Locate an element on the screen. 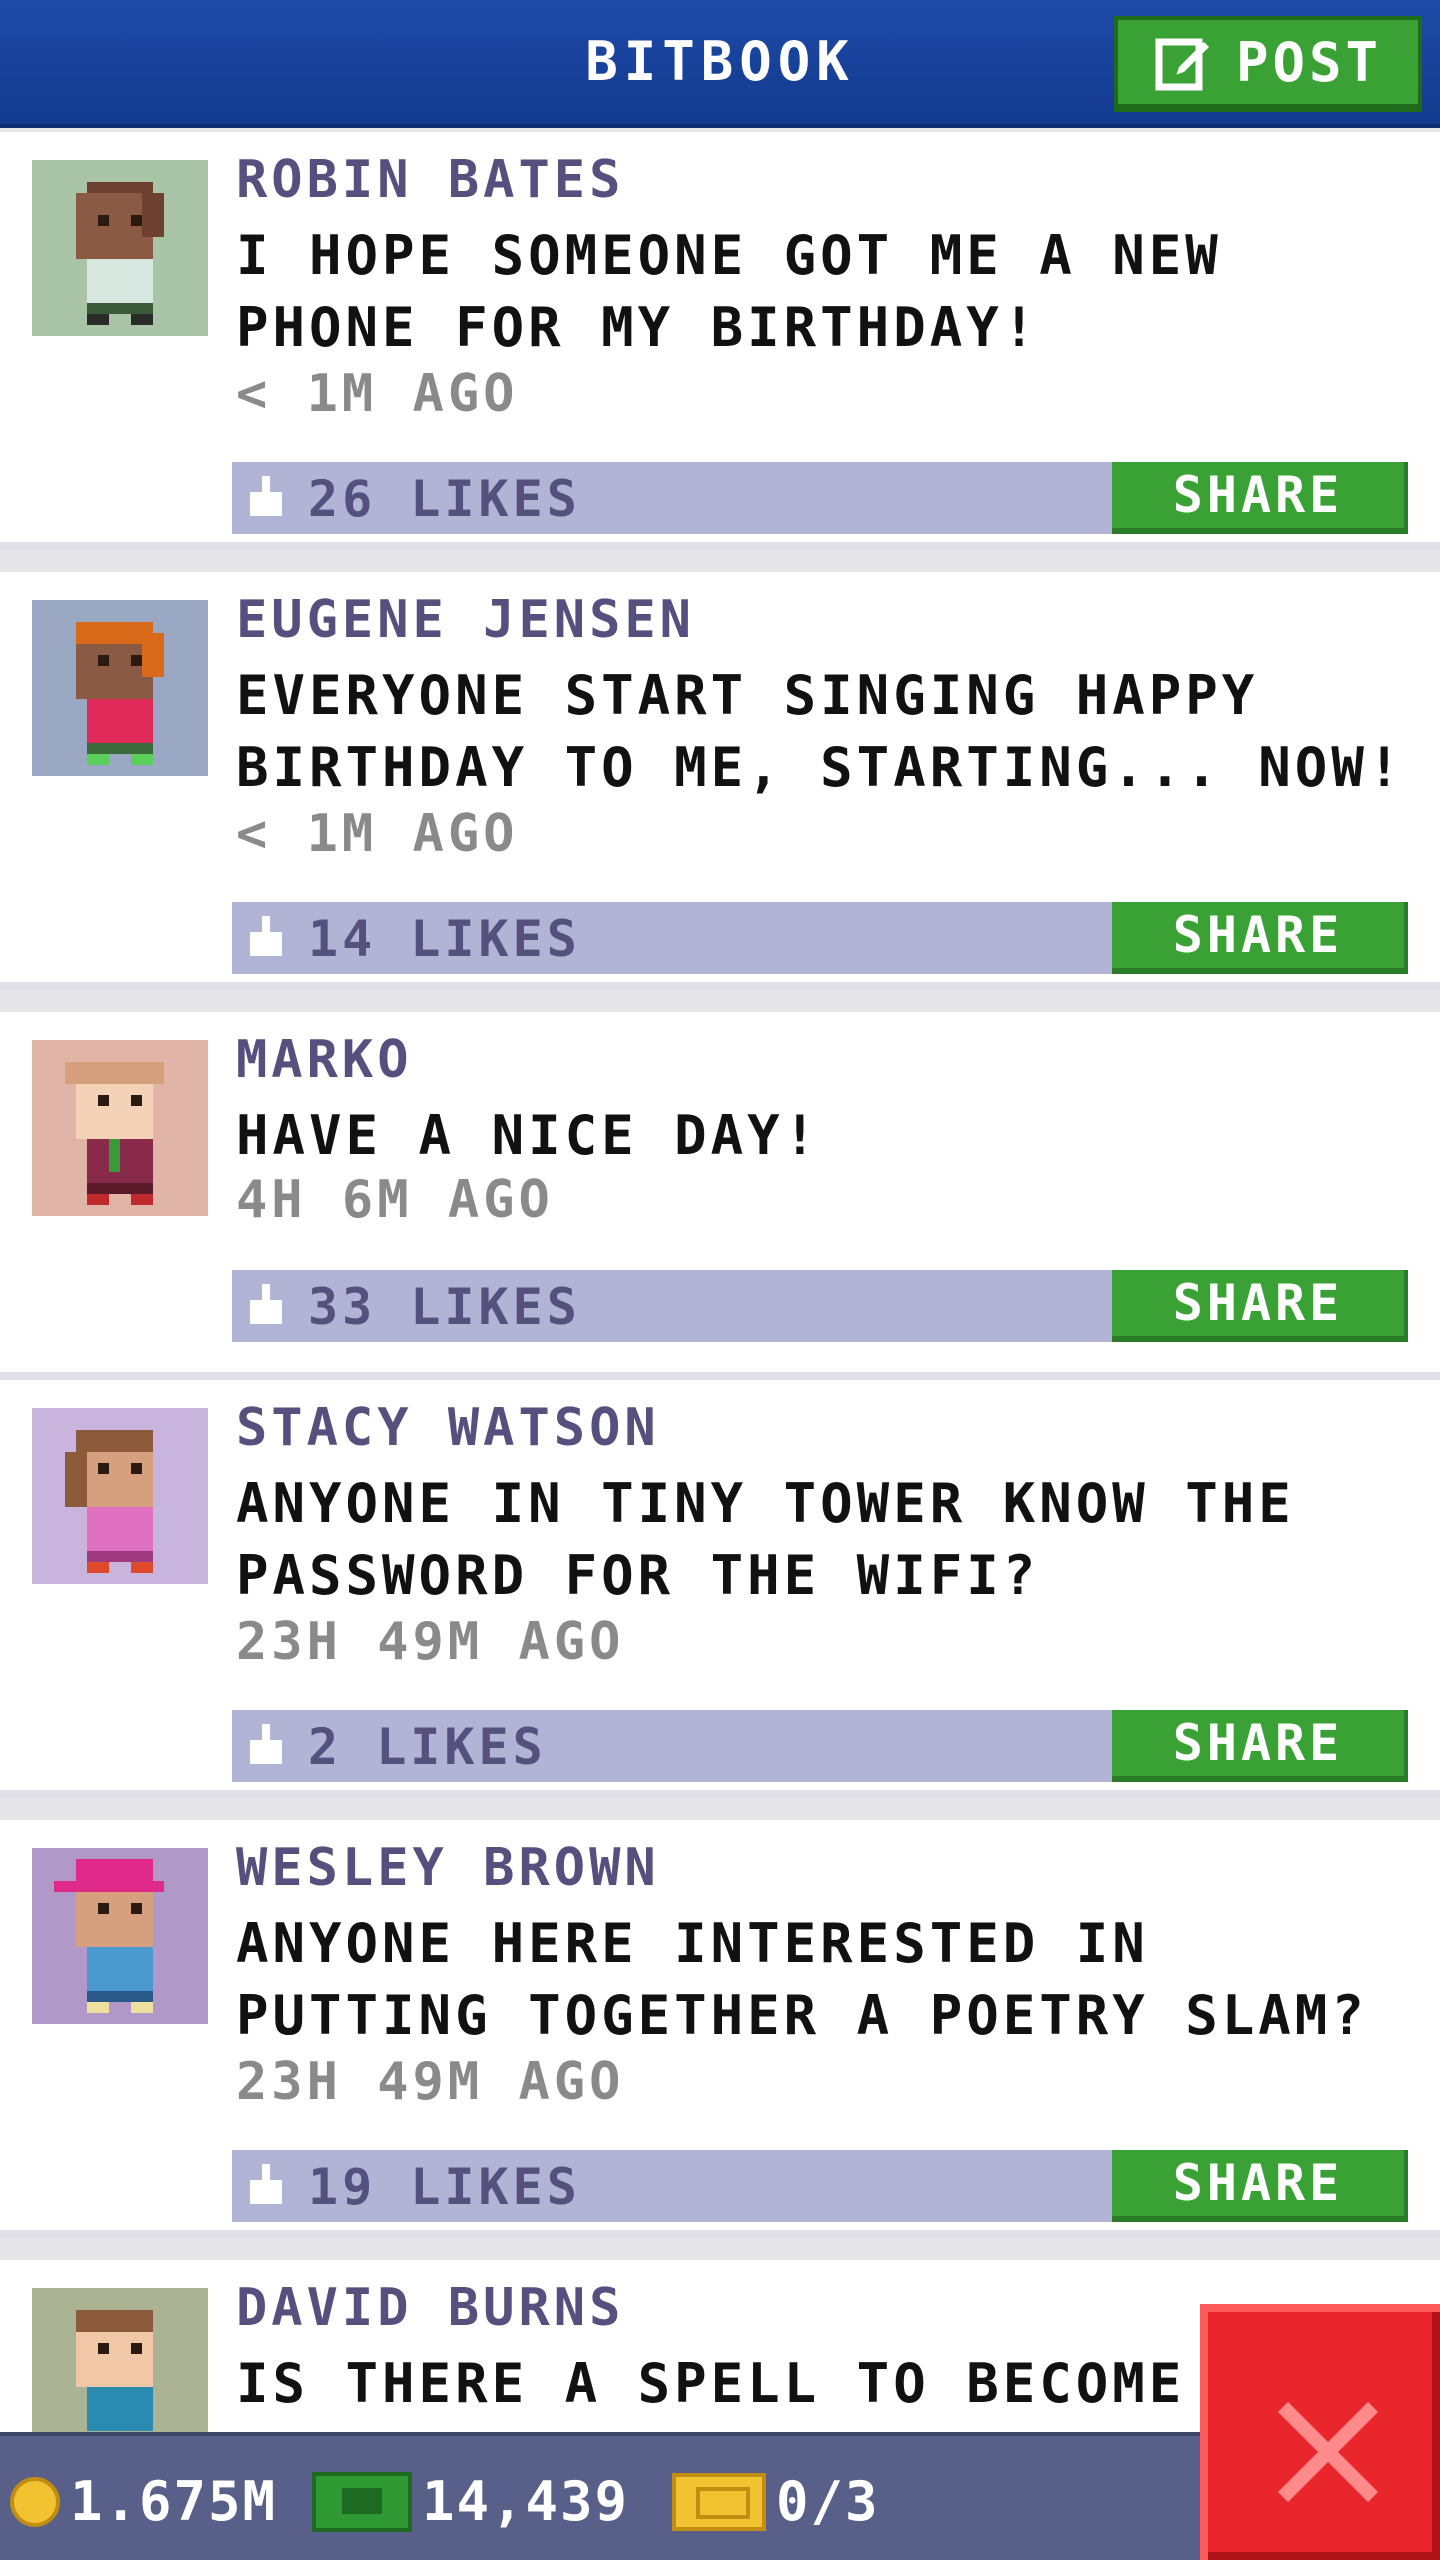 This screenshot has height=2560, width=1440. tickets-value: 0/3 is located at coordinates (828, 2501).